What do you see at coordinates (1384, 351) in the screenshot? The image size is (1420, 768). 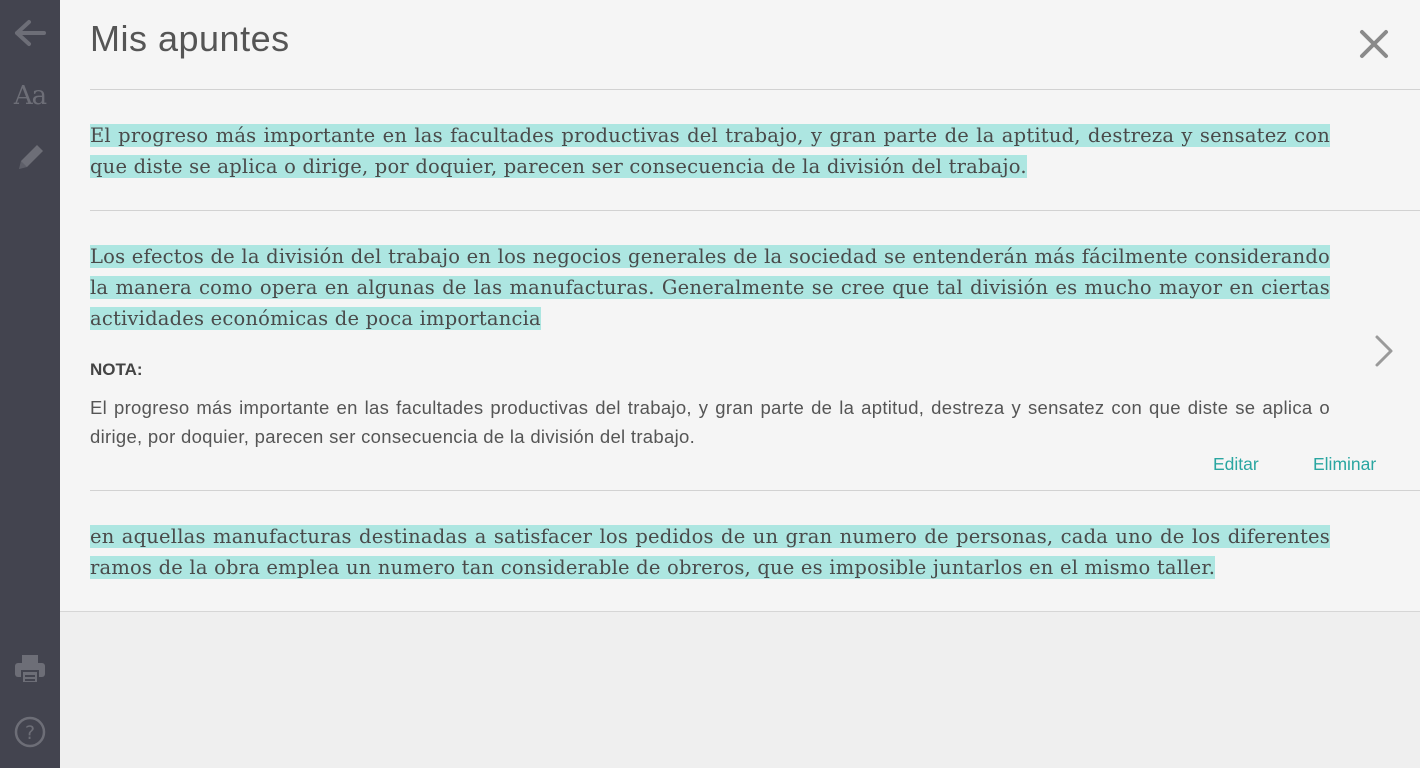 I see `chevron-right-icon` at bounding box center [1384, 351].